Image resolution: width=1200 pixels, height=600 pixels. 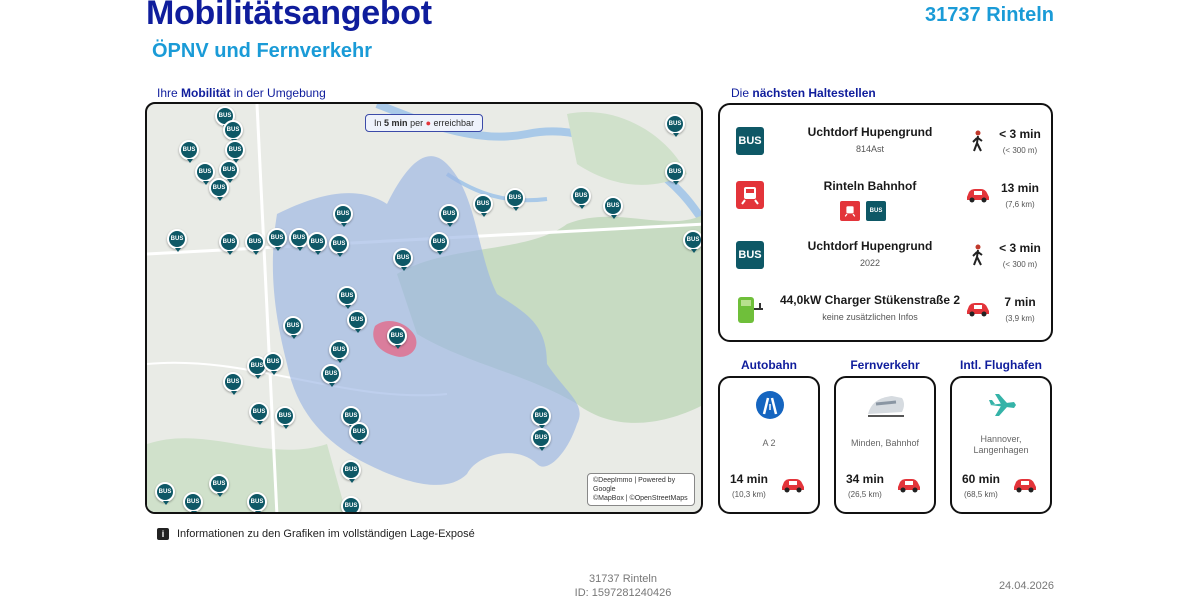 What do you see at coordinates (885, 198) in the screenshot?
I see `stop-row: Rinteln Bahnhof BUS 13 min (7,6 km)` at bounding box center [885, 198].